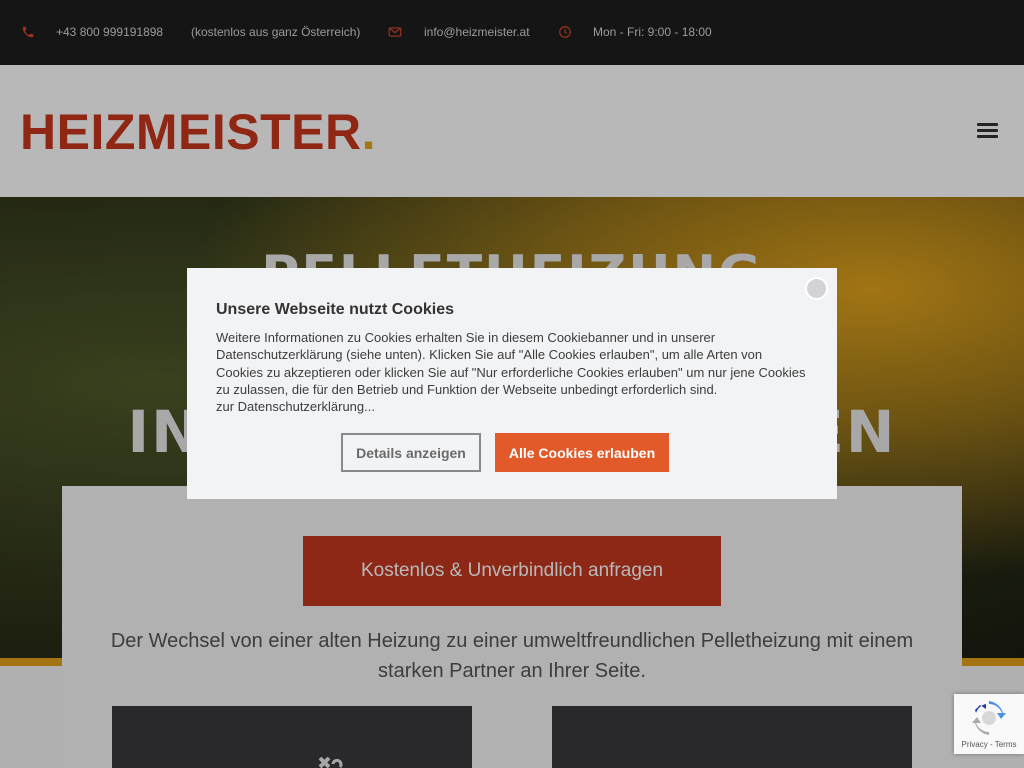 The image size is (1024, 768). I want to click on recaptcha-icon, so click(989, 718).